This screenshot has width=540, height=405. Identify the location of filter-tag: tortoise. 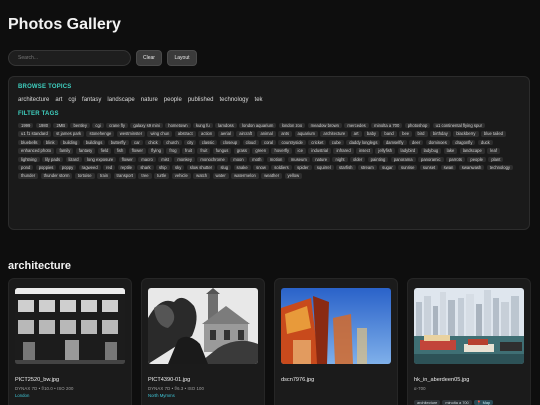
(84, 176).